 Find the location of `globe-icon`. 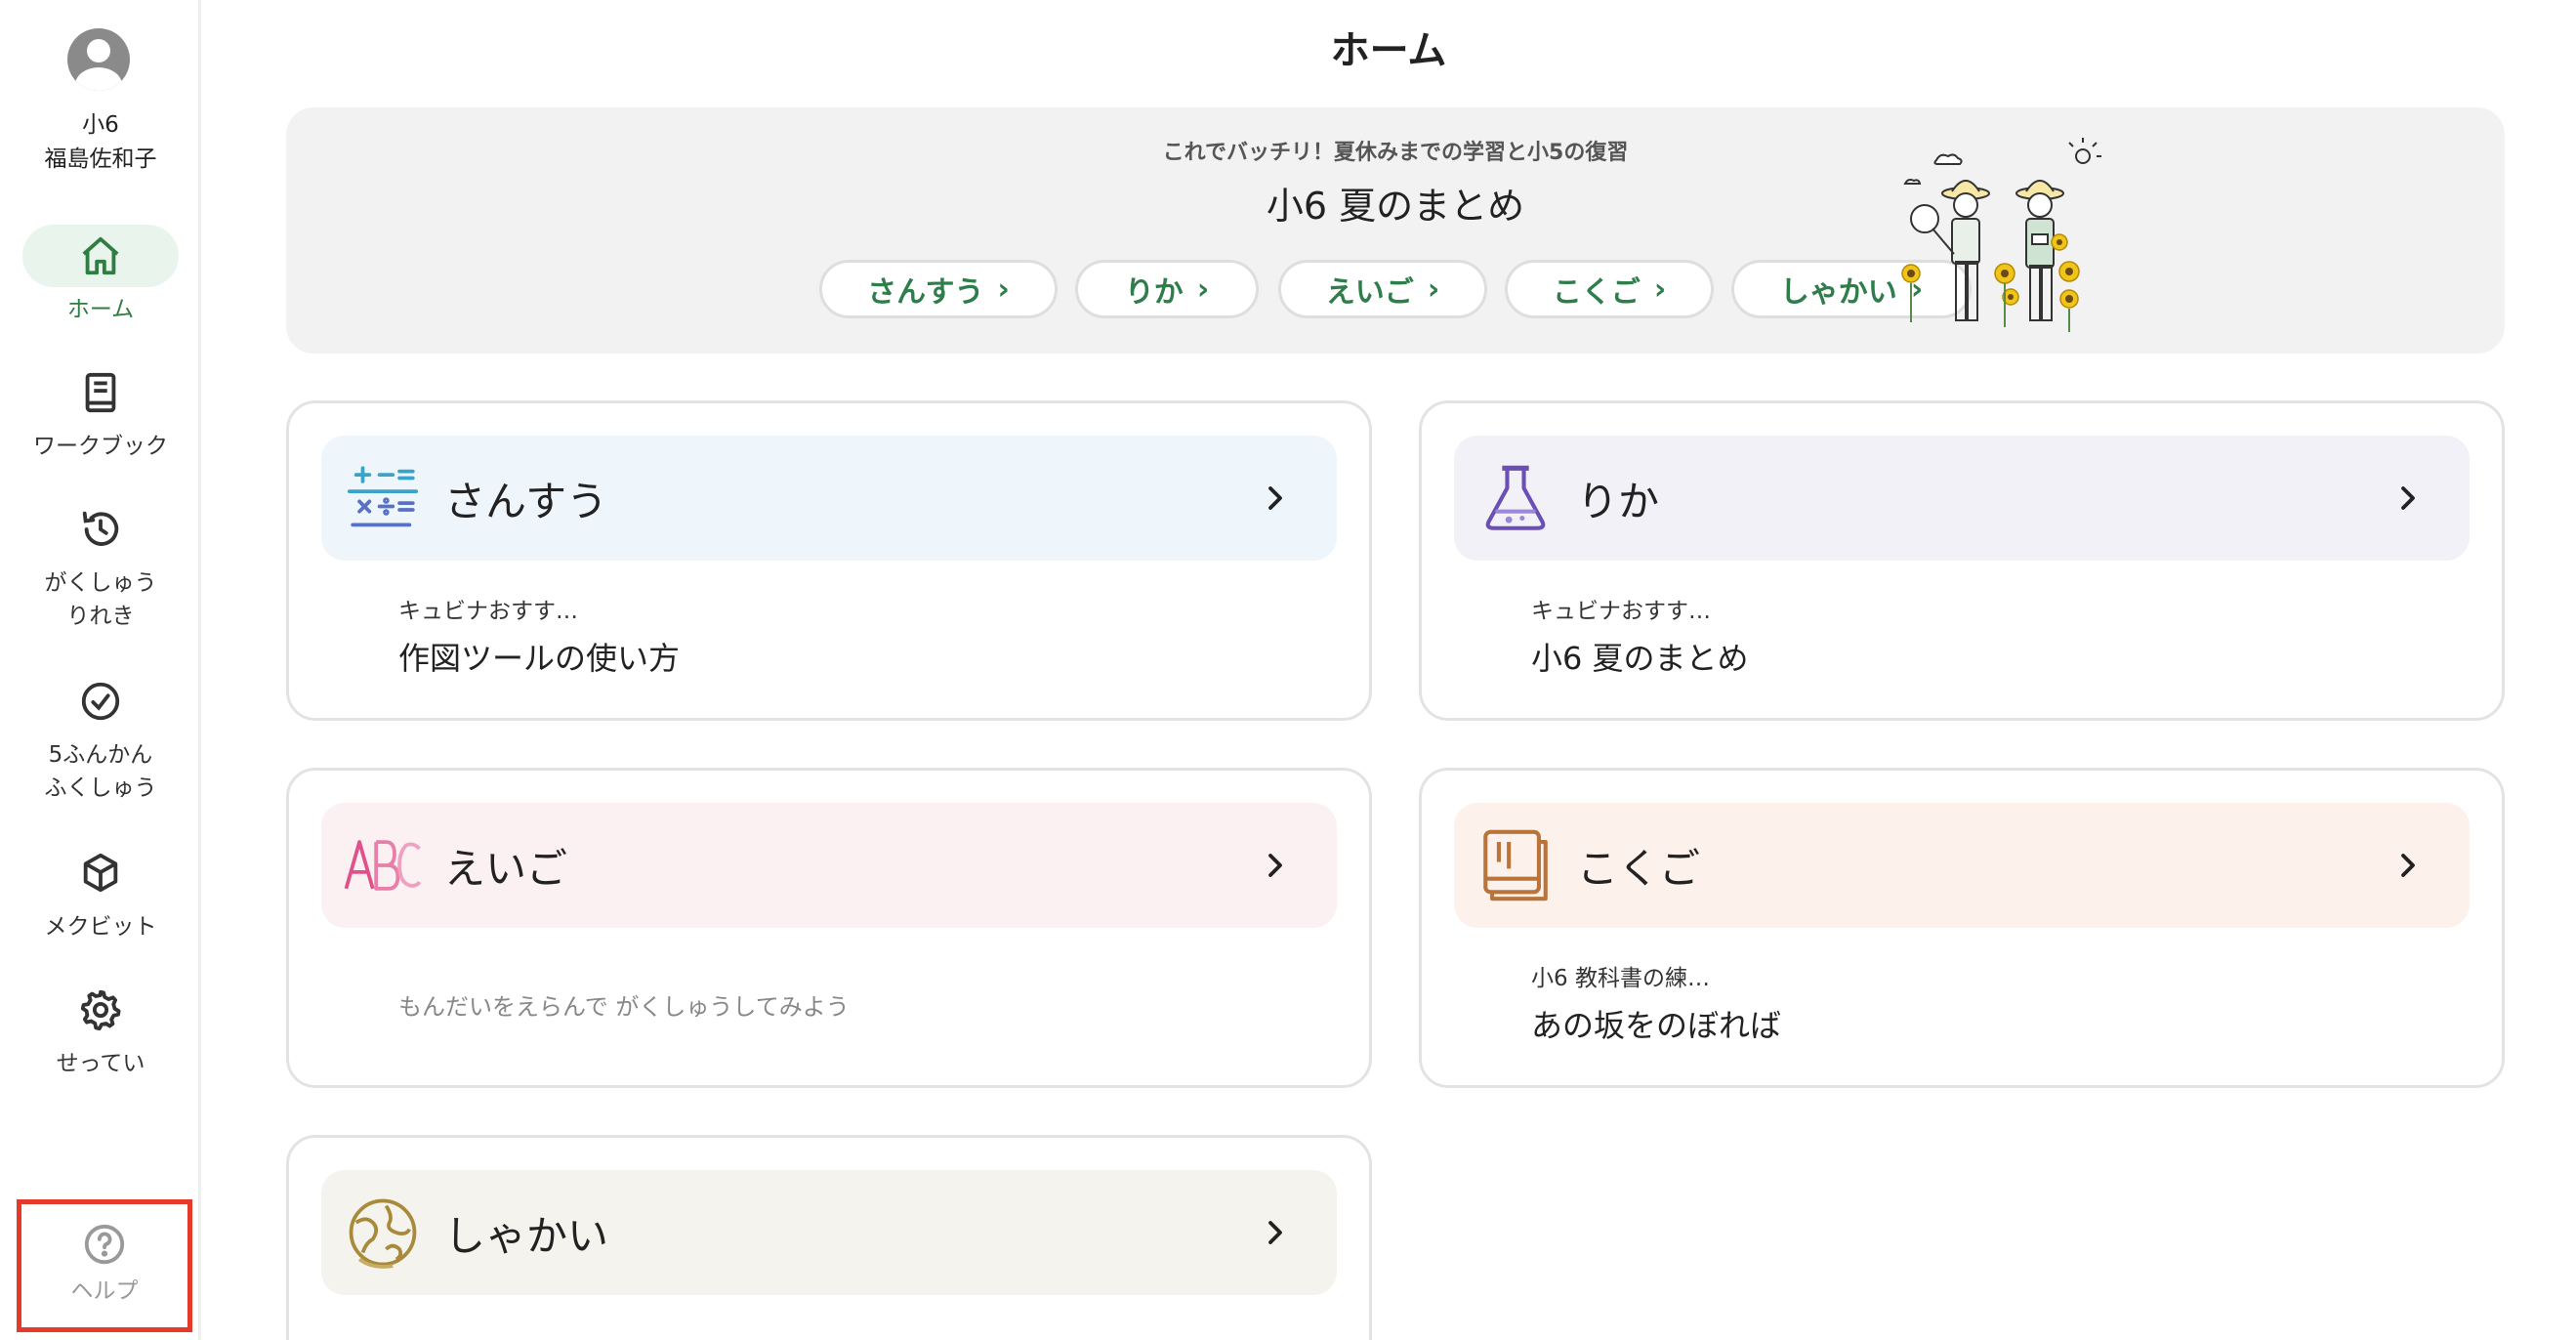

globe-icon is located at coordinates (383, 1233).